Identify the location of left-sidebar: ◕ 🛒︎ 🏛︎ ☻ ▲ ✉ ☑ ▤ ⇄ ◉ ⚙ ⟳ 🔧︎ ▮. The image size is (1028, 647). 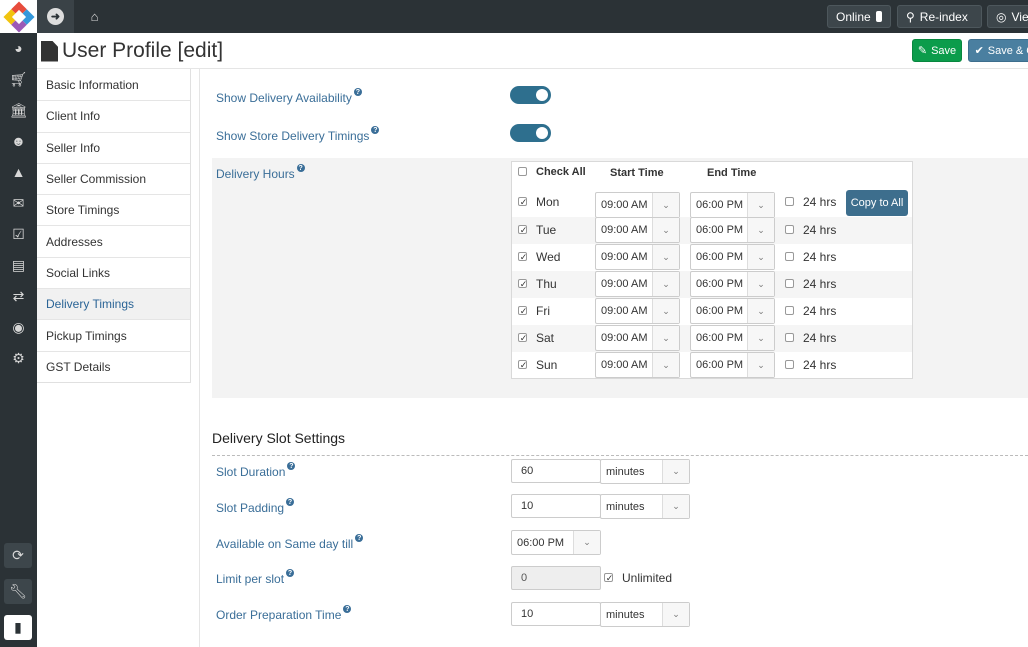
(18, 340).